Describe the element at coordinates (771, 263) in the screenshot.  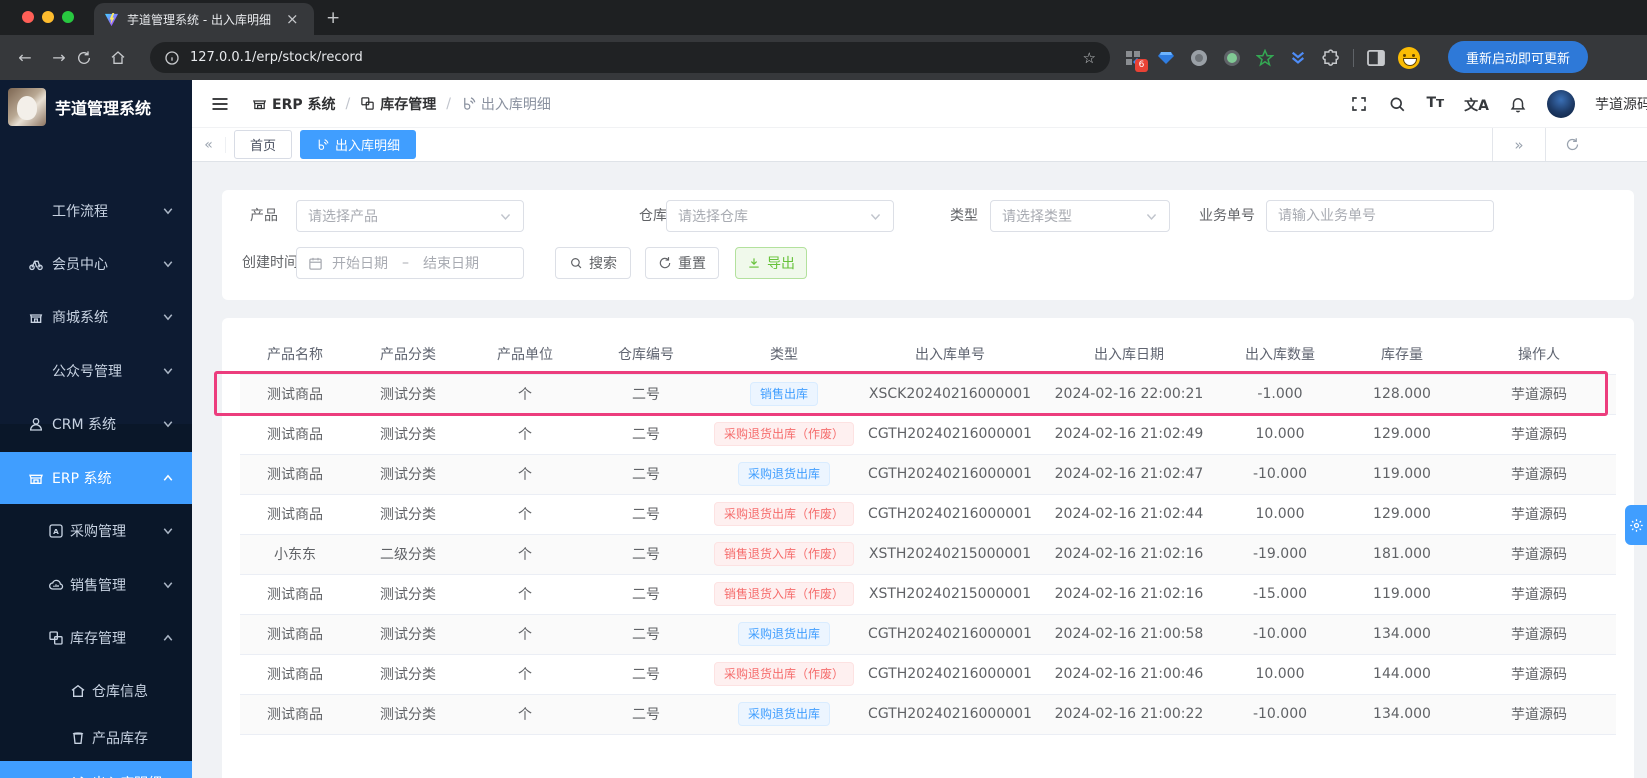
I see `export-button: 导出` at that location.